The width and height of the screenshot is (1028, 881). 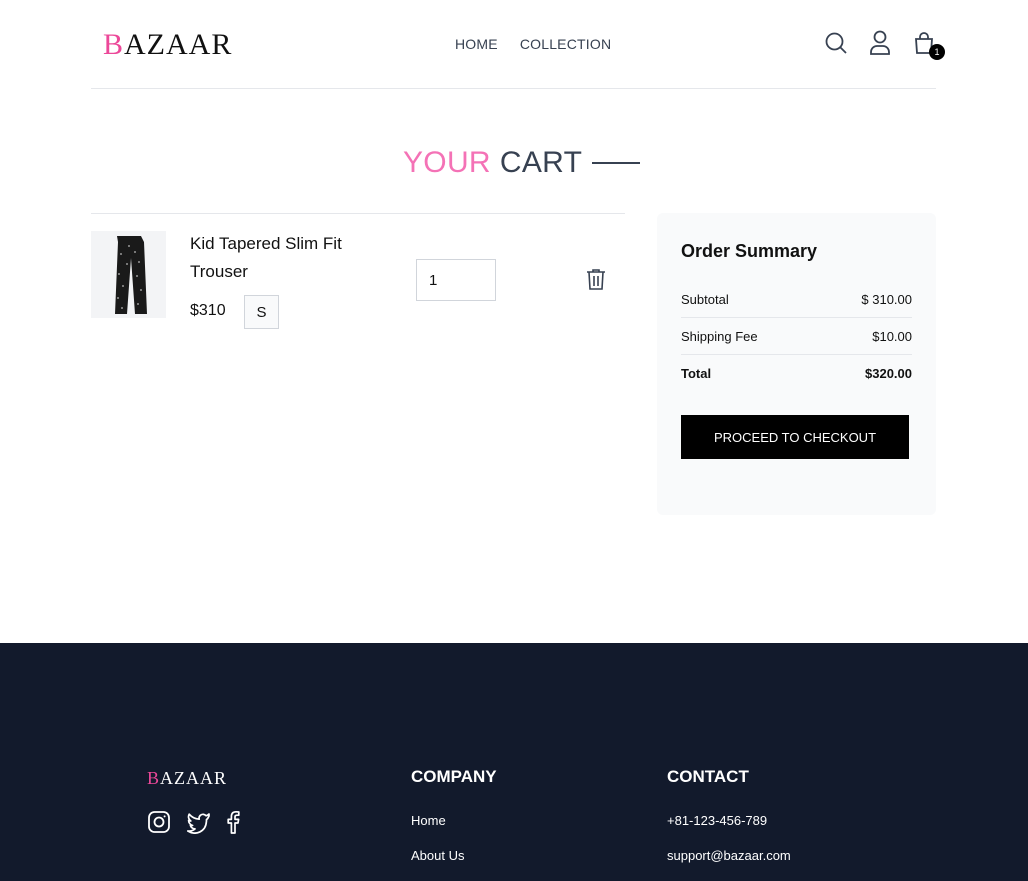 I want to click on nav-link-home: HOME, so click(x=476, y=44).